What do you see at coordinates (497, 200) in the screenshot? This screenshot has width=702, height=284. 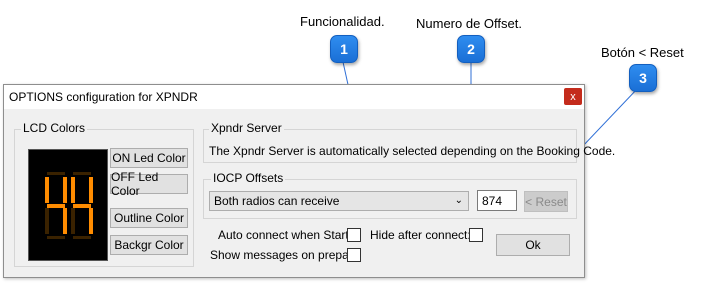 I see `offset-number-input: 874` at bounding box center [497, 200].